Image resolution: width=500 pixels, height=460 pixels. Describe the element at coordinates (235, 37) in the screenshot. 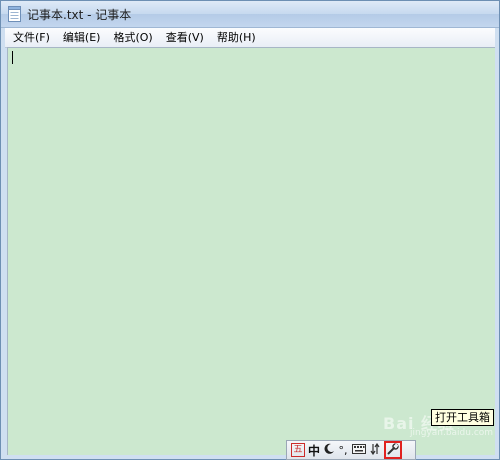

I see `menu-help: 帮助(H)` at that location.